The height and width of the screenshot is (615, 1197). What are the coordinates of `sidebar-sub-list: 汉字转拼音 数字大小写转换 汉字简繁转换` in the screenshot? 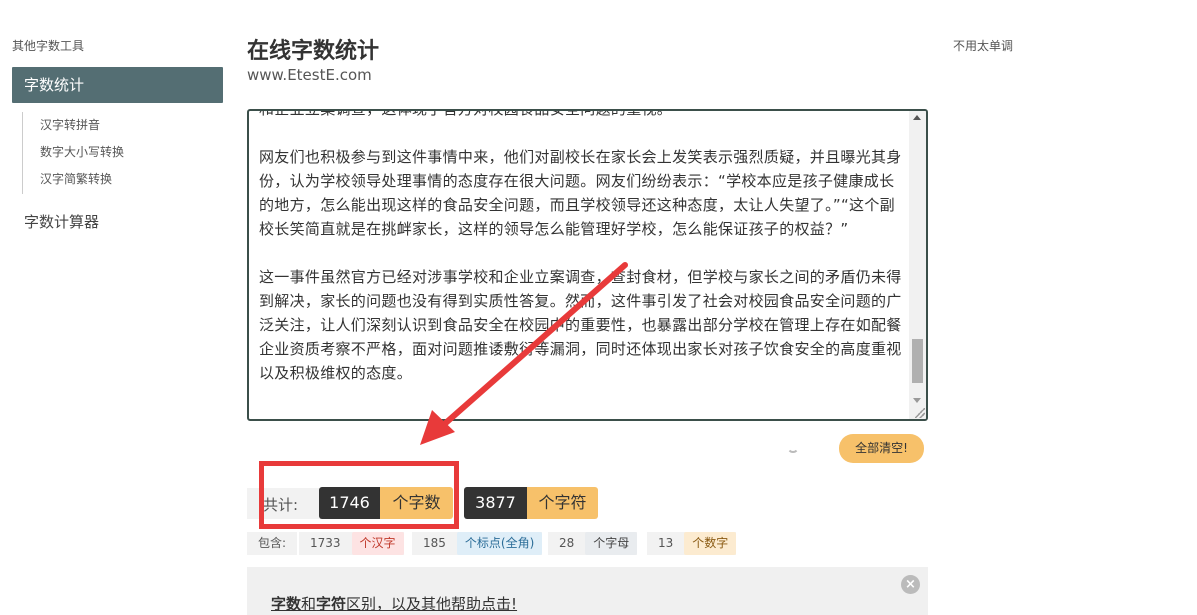 It's located at (73, 153).